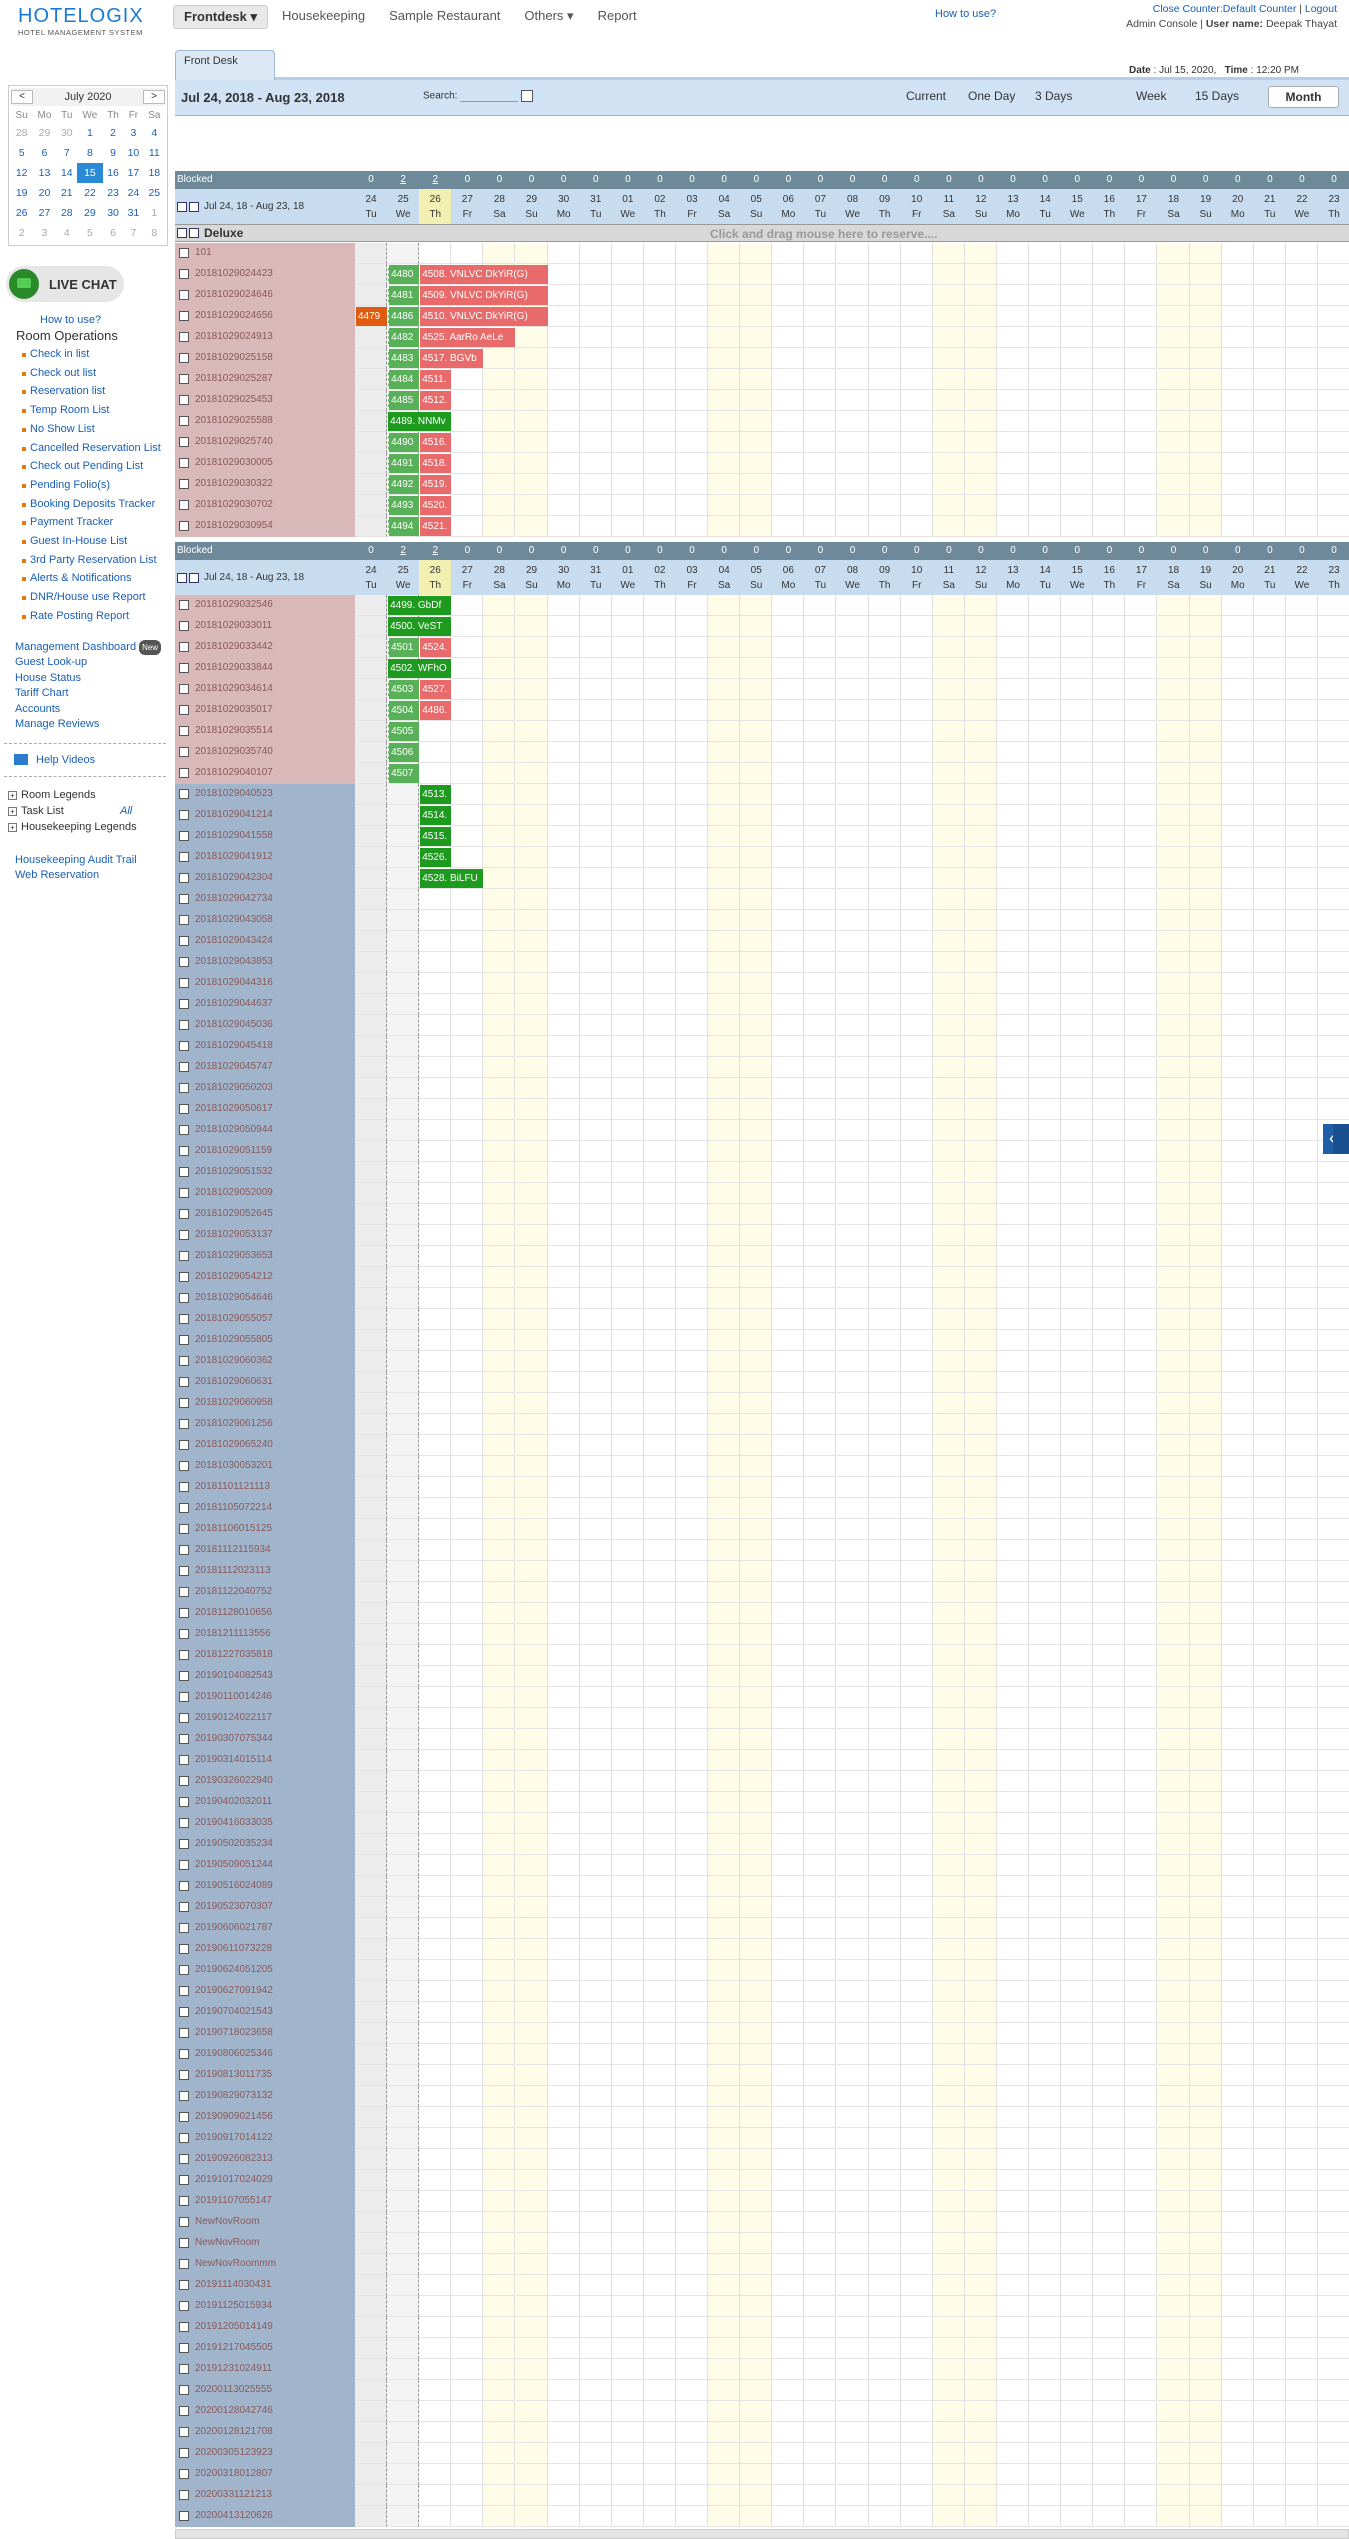 The width and height of the screenshot is (1349, 2539). What do you see at coordinates (404, 689) in the screenshot?
I see `reservation-block: 4503` at bounding box center [404, 689].